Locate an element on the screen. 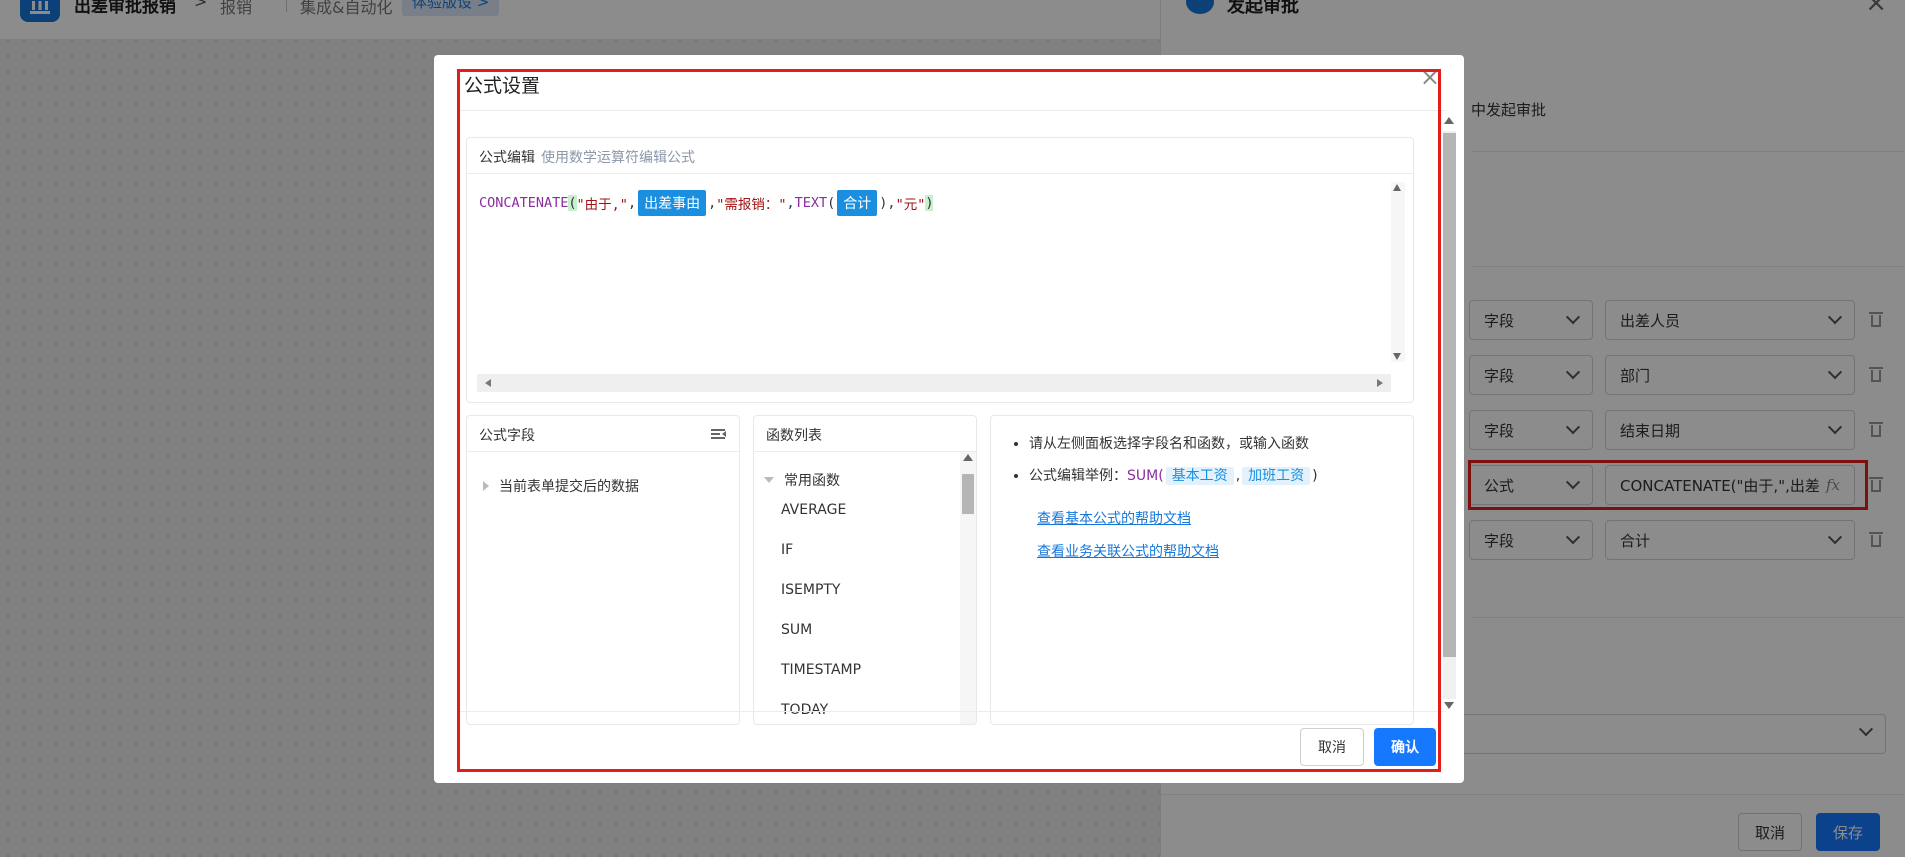 Image resolution: width=1905 pixels, height=857 pixels. function-item: TIMESTAMP is located at coordinates (821, 670).